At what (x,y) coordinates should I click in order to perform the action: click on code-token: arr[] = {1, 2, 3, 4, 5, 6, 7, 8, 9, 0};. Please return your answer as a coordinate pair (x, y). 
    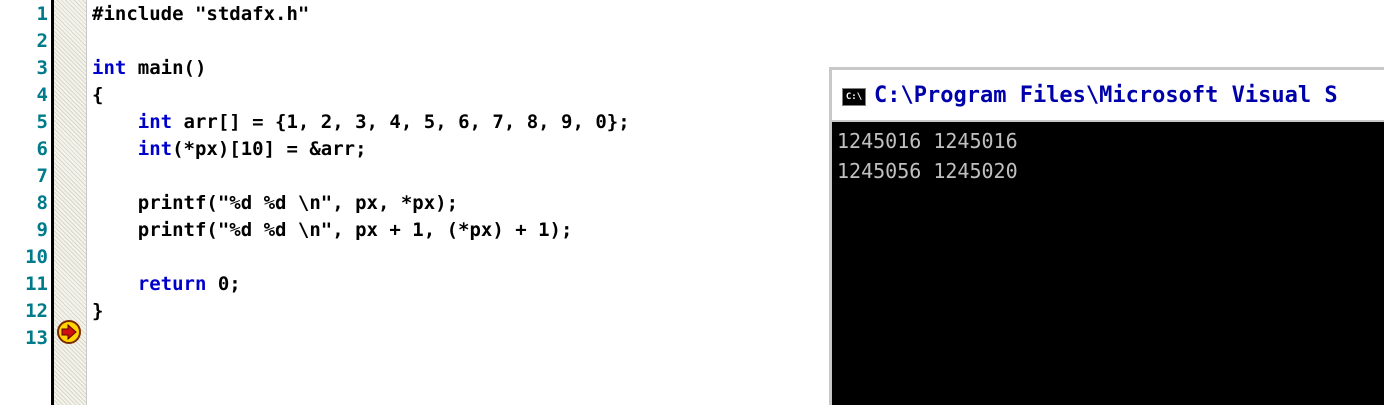
    Looking at the image, I should click on (401, 122).